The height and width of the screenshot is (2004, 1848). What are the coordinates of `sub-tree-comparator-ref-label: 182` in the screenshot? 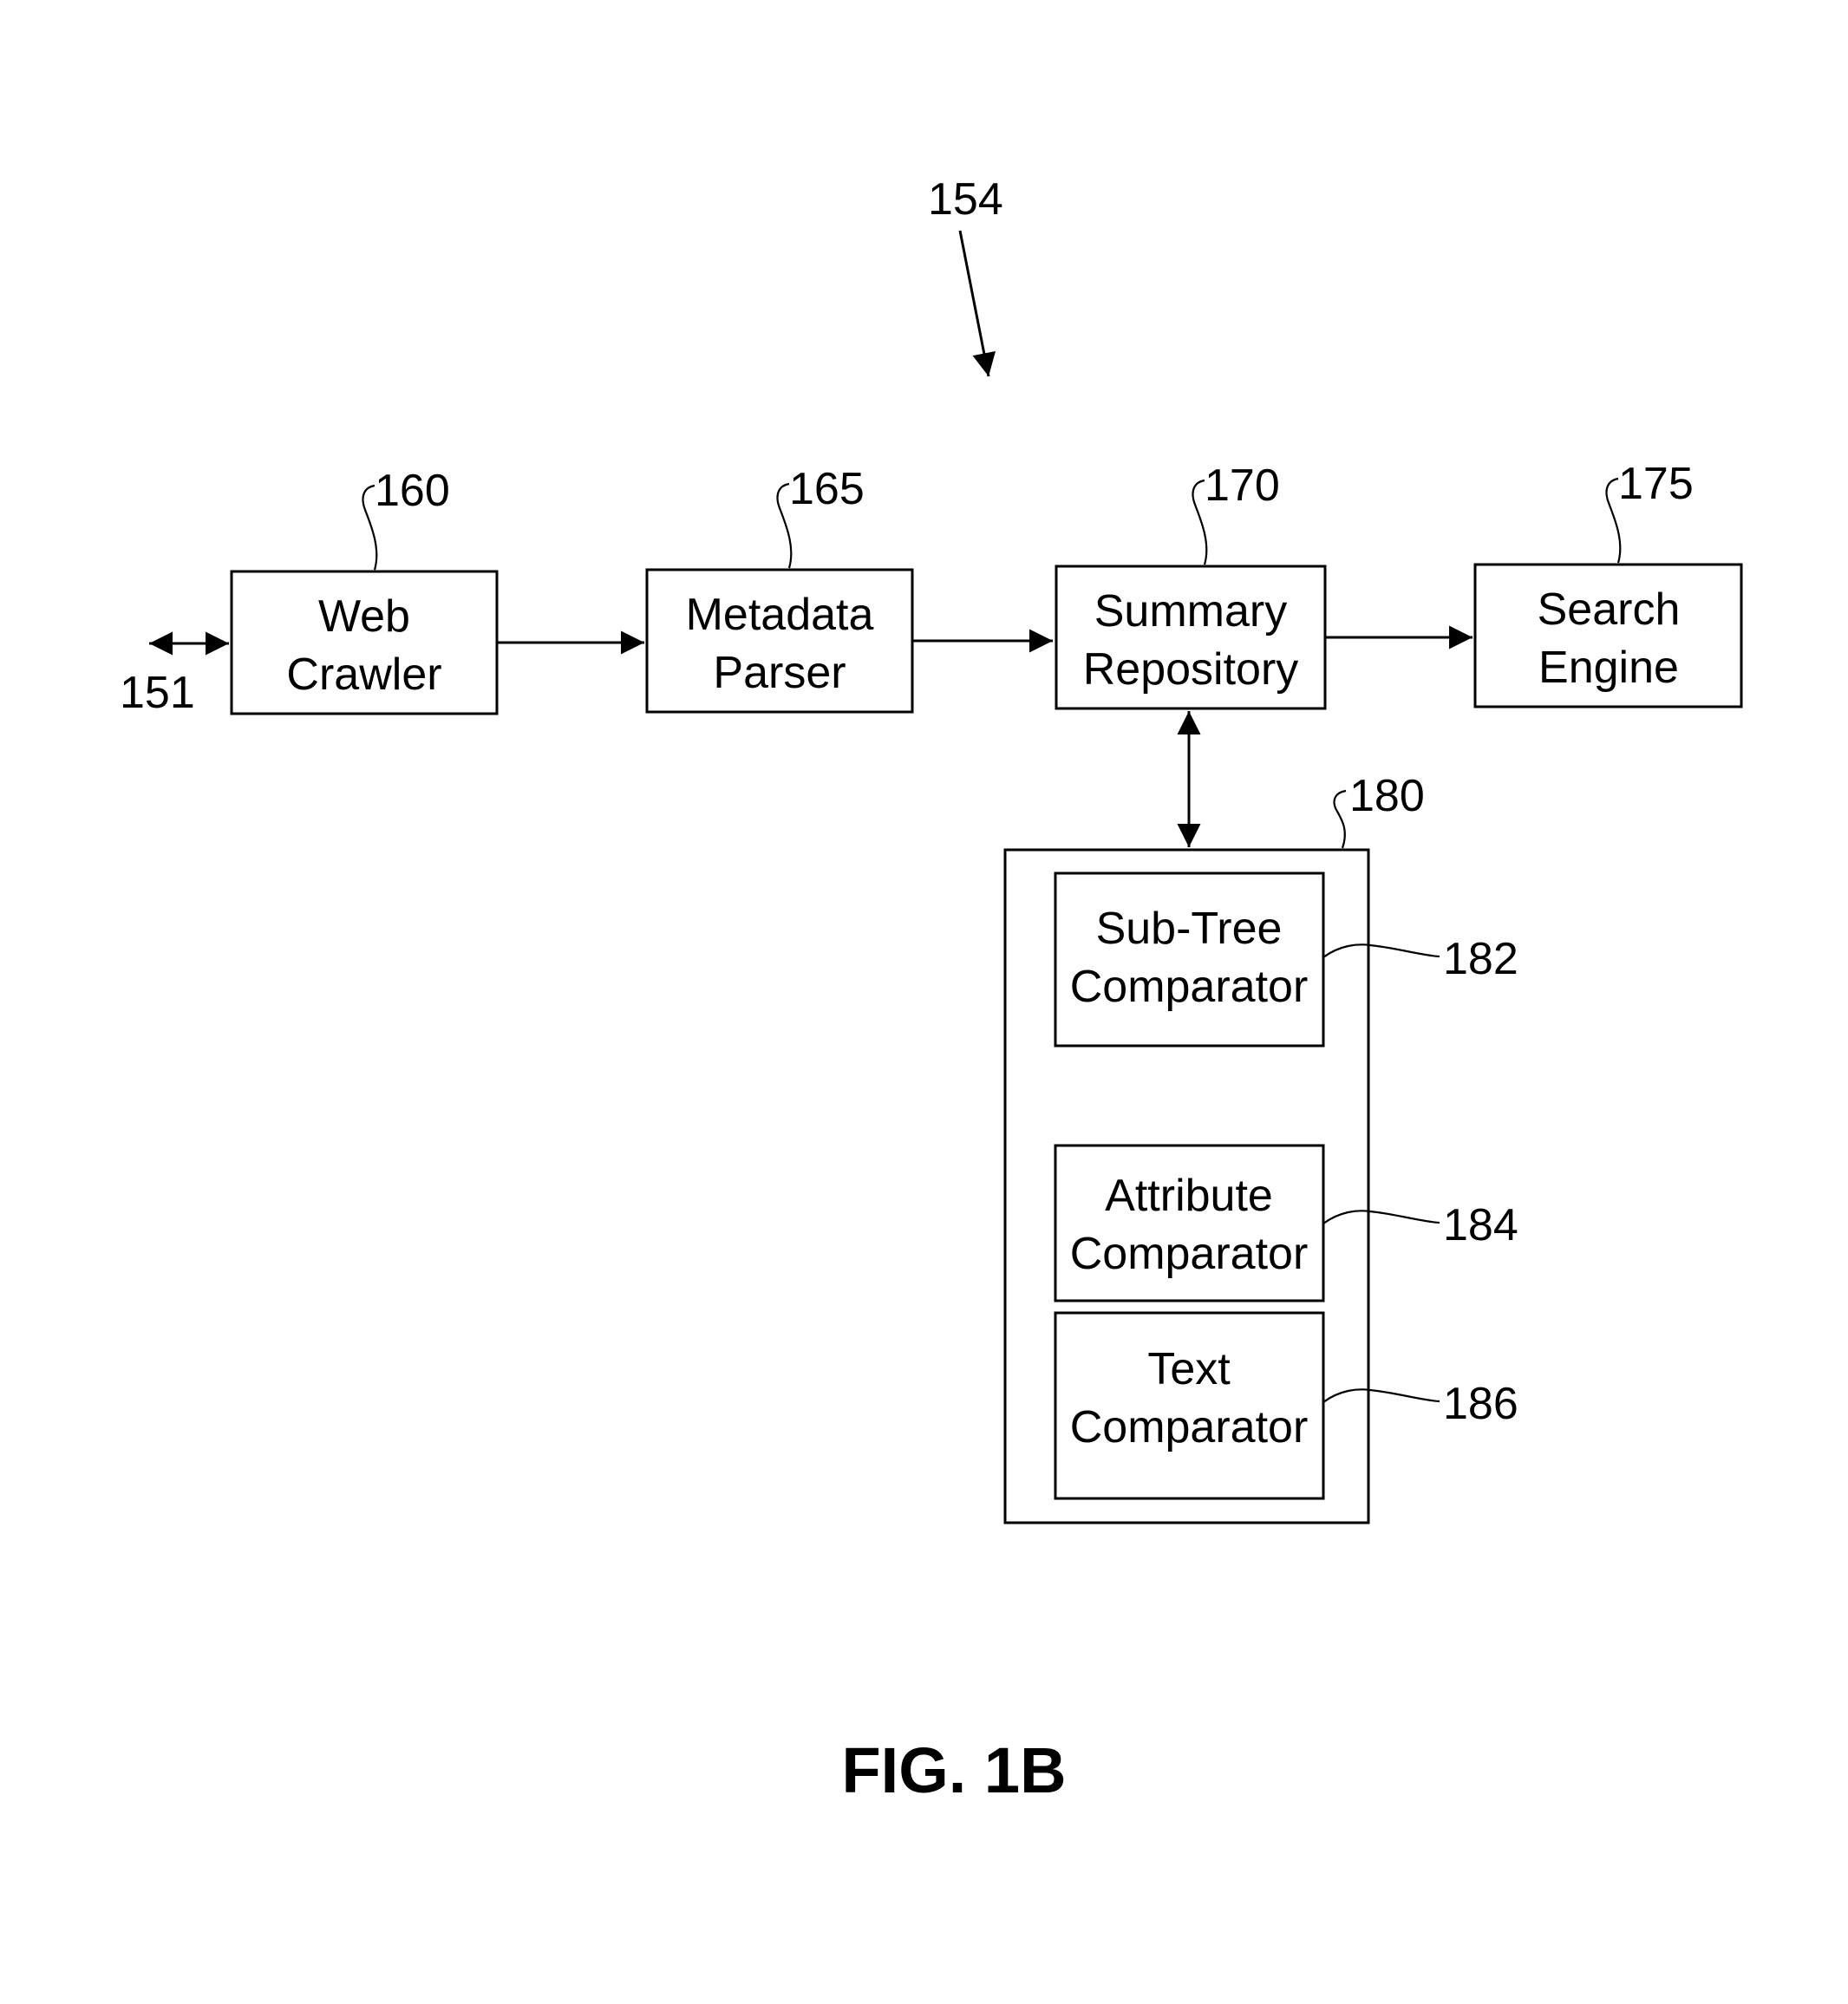 It's located at (1480, 959).